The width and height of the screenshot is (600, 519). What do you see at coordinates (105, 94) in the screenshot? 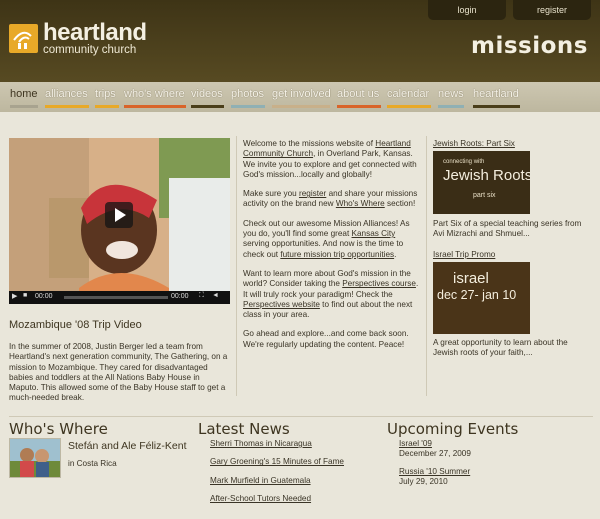
I see `nav-trips: trips` at bounding box center [105, 94].